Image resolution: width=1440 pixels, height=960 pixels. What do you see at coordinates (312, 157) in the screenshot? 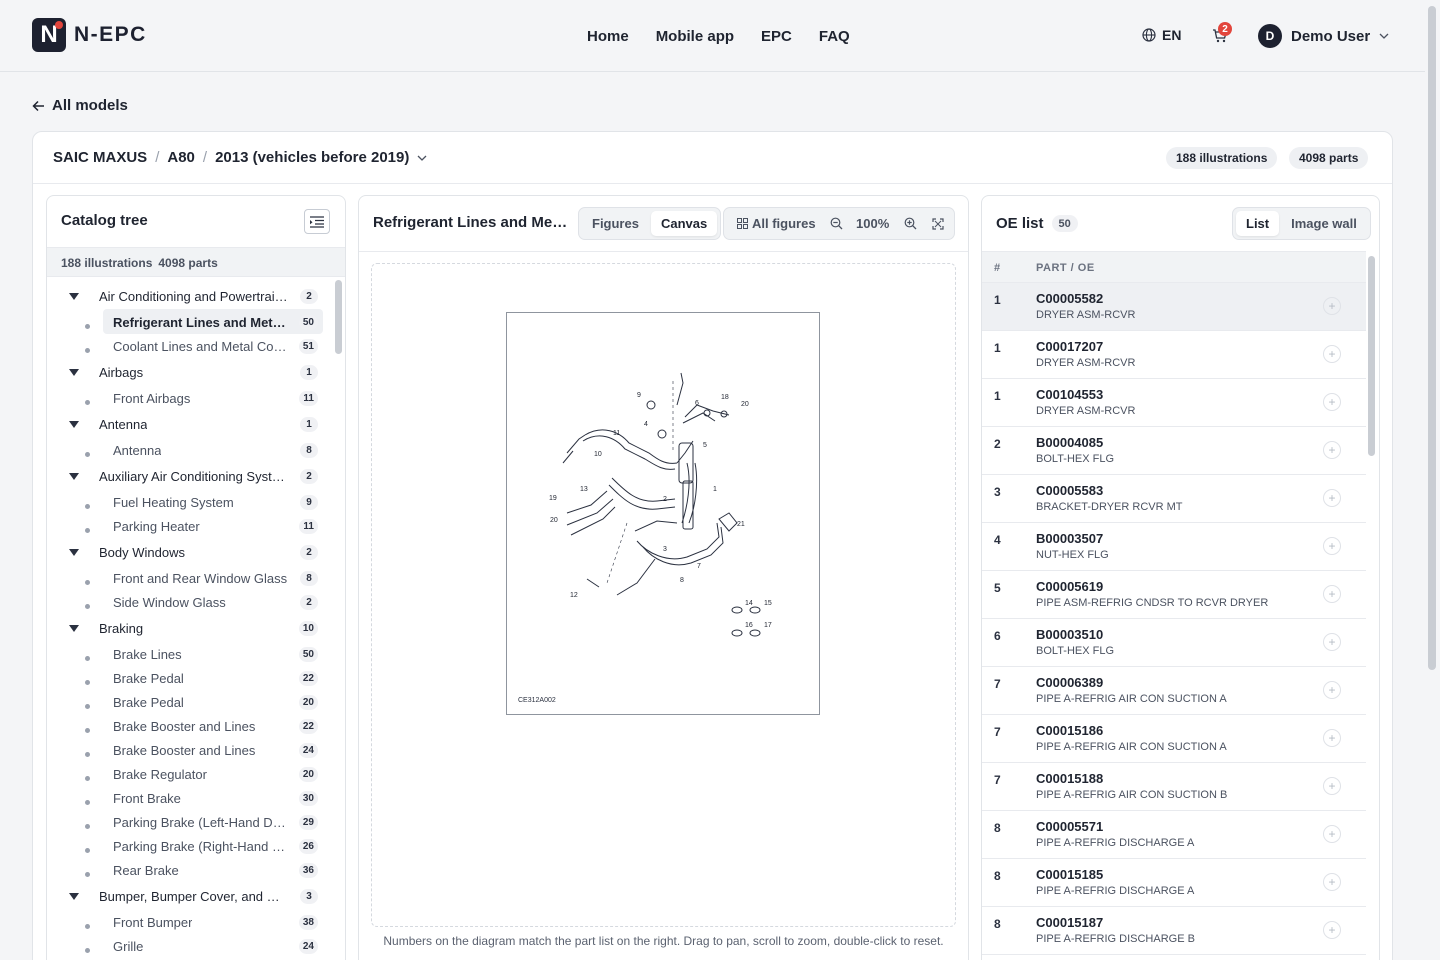
I see `breadcrumb-year: 2013 (vehicles before 2019)` at bounding box center [312, 157].